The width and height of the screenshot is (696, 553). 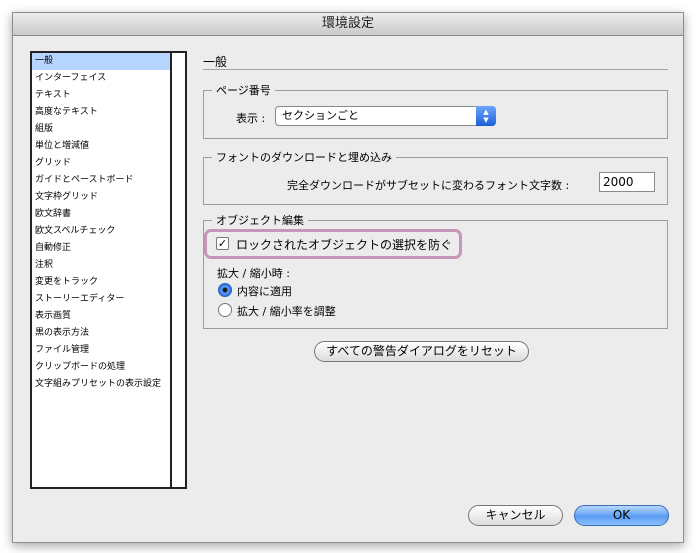 What do you see at coordinates (304, 157) in the screenshot?
I see `font-download-label: フォントのダウンロードと埋め込み` at bounding box center [304, 157].